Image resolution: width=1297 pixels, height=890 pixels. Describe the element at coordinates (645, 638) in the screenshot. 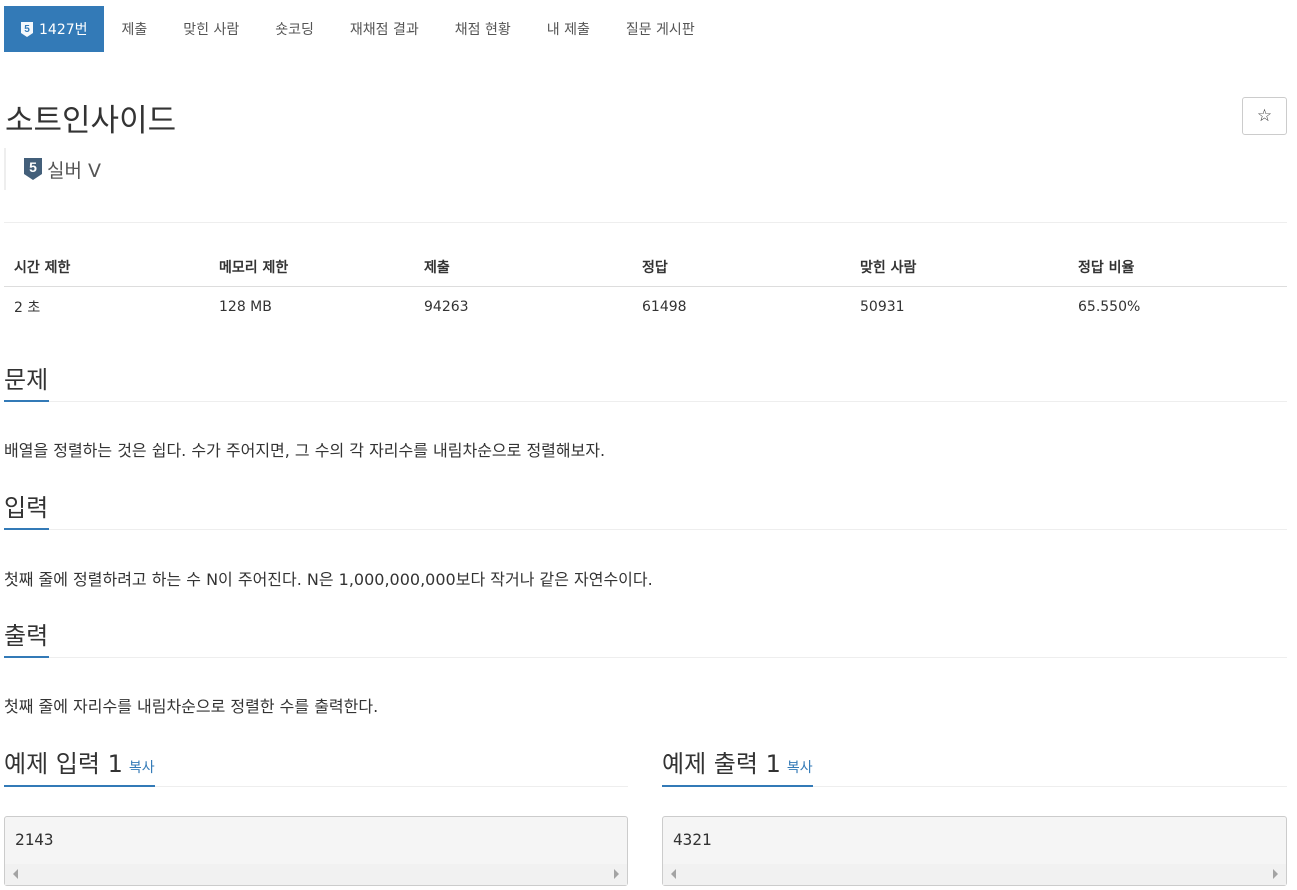

I see `output-header: 출력` at that location.